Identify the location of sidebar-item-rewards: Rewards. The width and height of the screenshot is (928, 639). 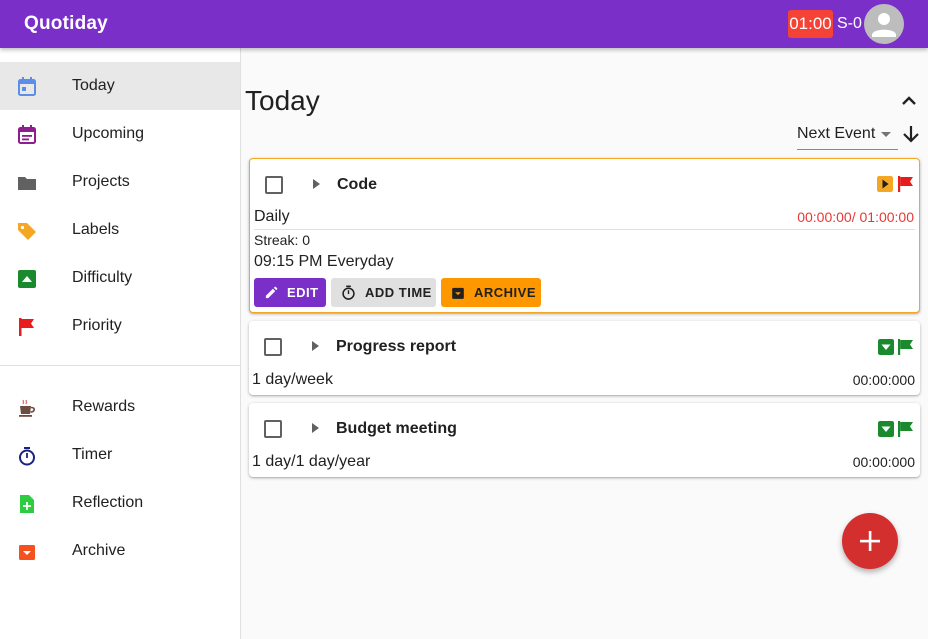
(120, 407).